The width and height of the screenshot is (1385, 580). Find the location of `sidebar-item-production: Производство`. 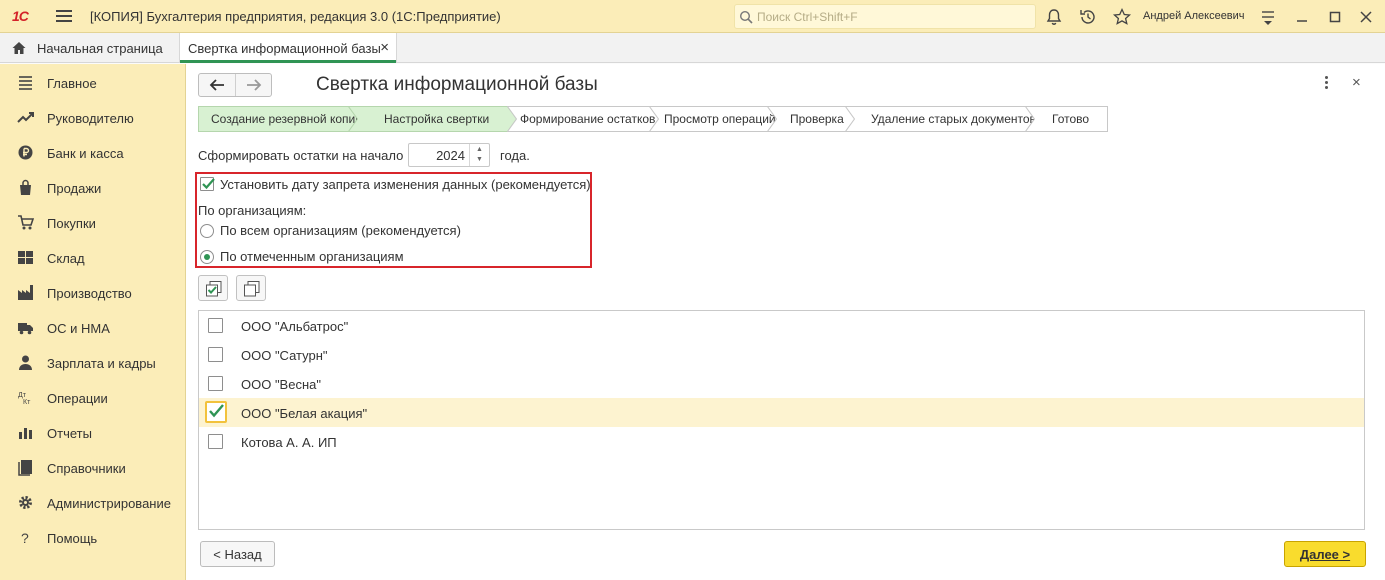

sidebar-item-production: Производство is located at coordinates (93, 292).